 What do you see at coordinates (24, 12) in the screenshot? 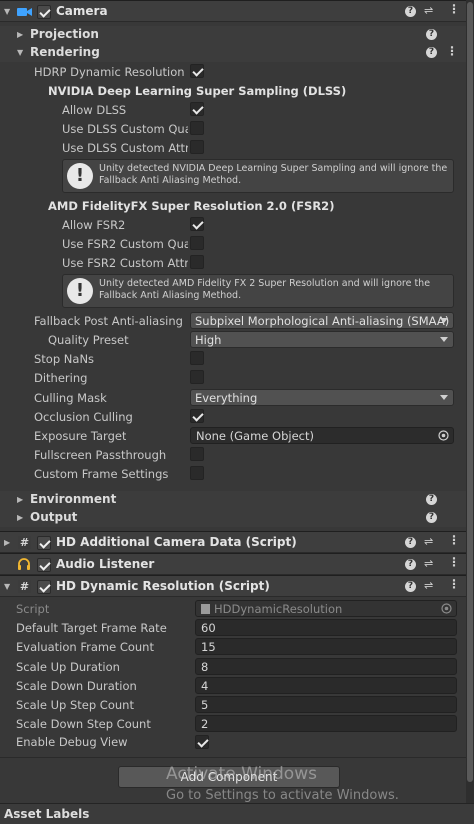
I see `camera-icon` at bounding box center [24, 12].